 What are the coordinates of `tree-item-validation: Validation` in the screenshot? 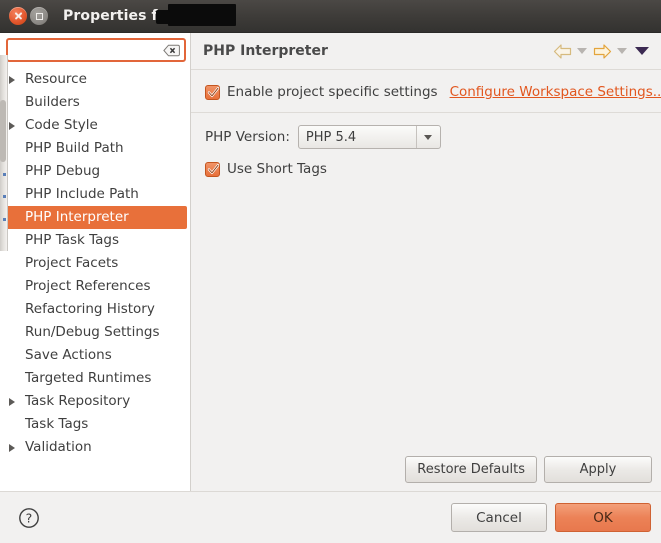 It's located at (95, 447).